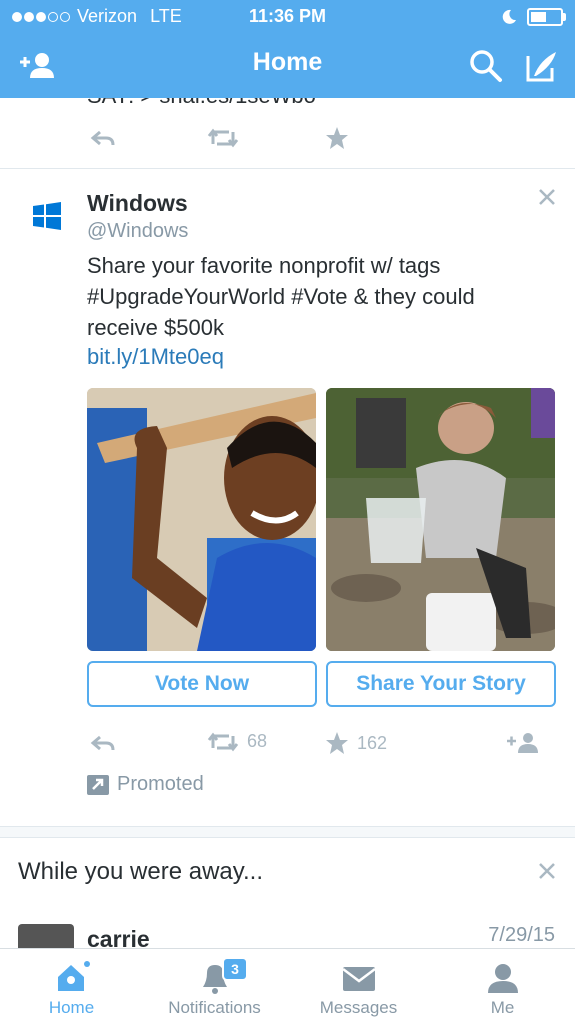 This screenshot has height=1025, width=575. I want to click on promoted-arrow-icon, so click(98, 784).